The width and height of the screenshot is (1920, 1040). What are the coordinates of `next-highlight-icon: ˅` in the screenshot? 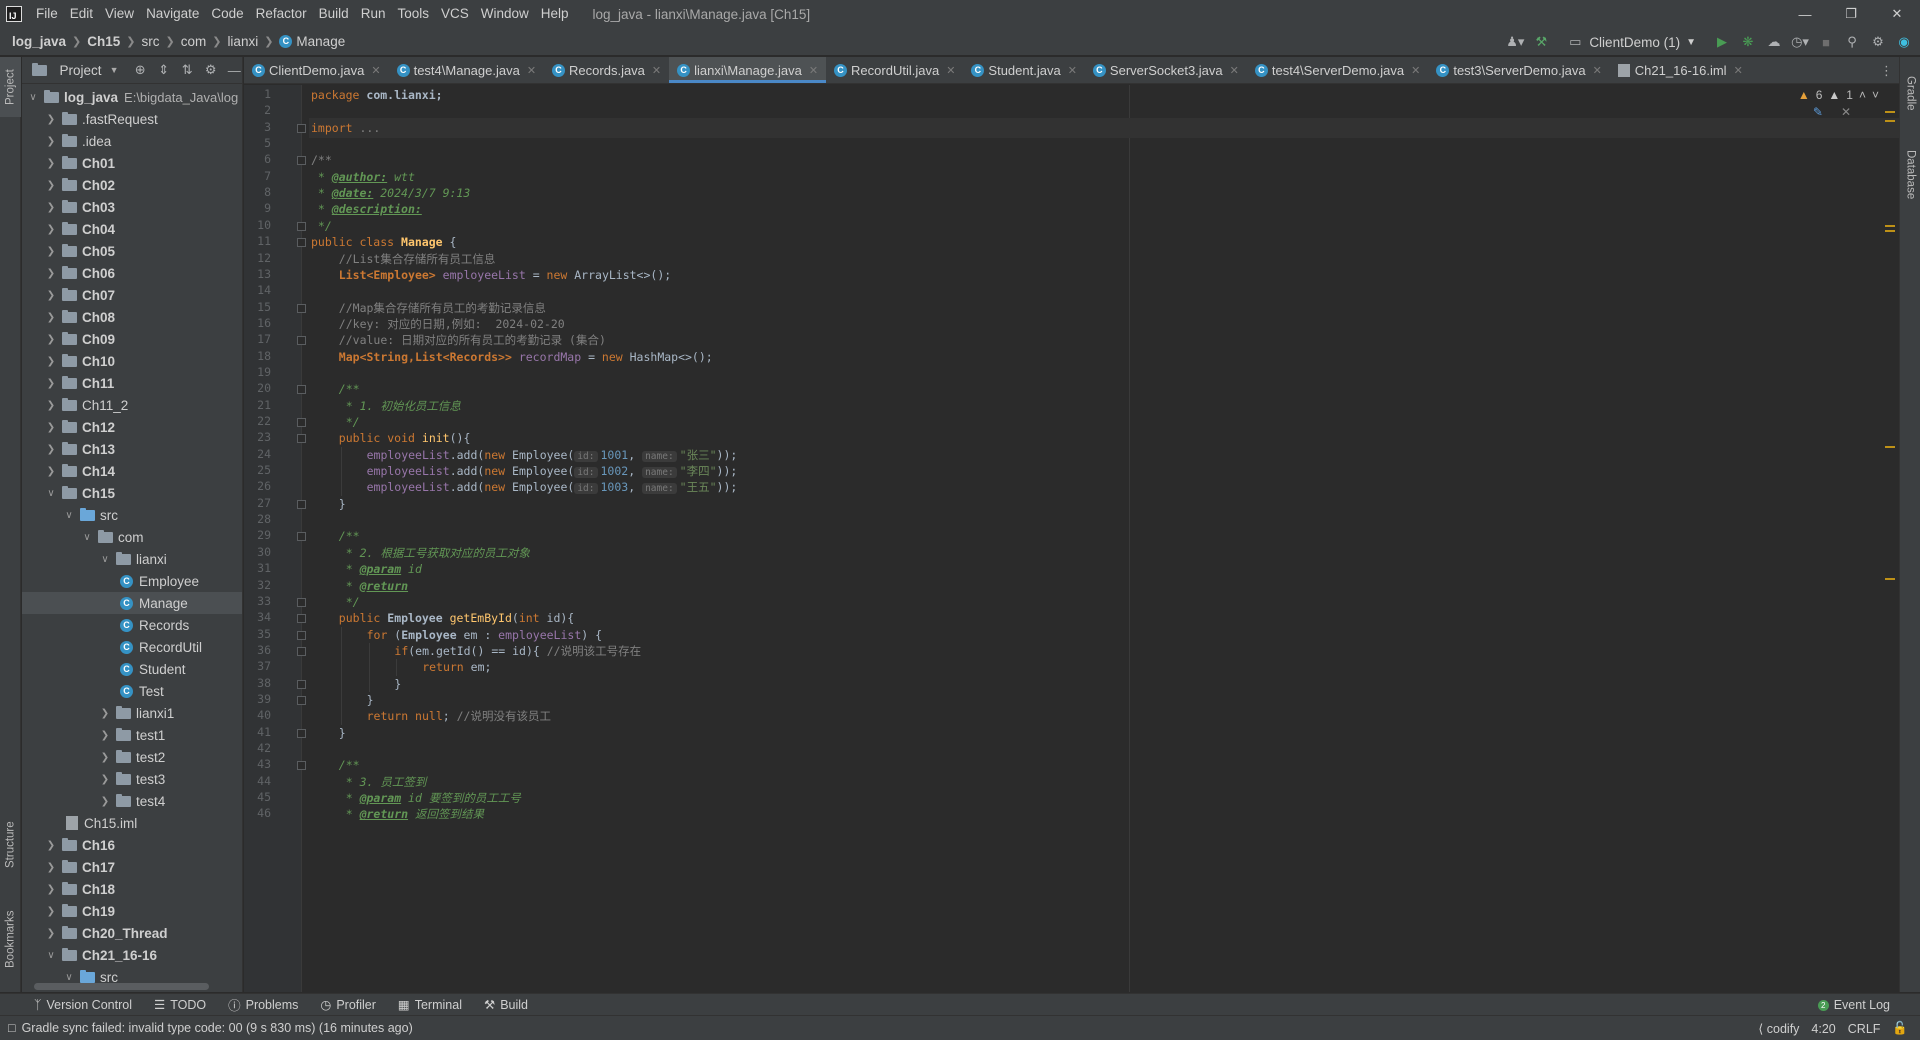 It's located at (1875, 95).